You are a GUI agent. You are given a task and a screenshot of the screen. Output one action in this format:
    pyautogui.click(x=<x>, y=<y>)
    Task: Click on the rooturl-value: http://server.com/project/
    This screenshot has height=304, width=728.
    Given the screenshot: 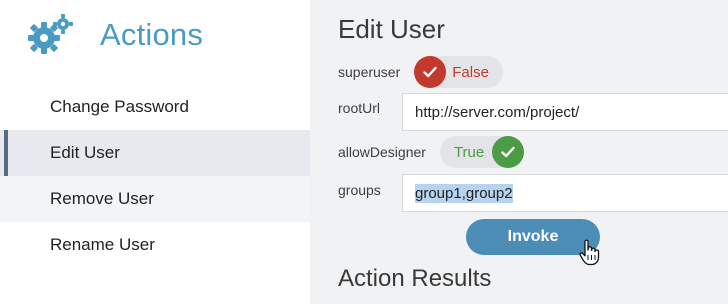 What is the action you would take?
    pyautogui.click(x=497, y=112)
    